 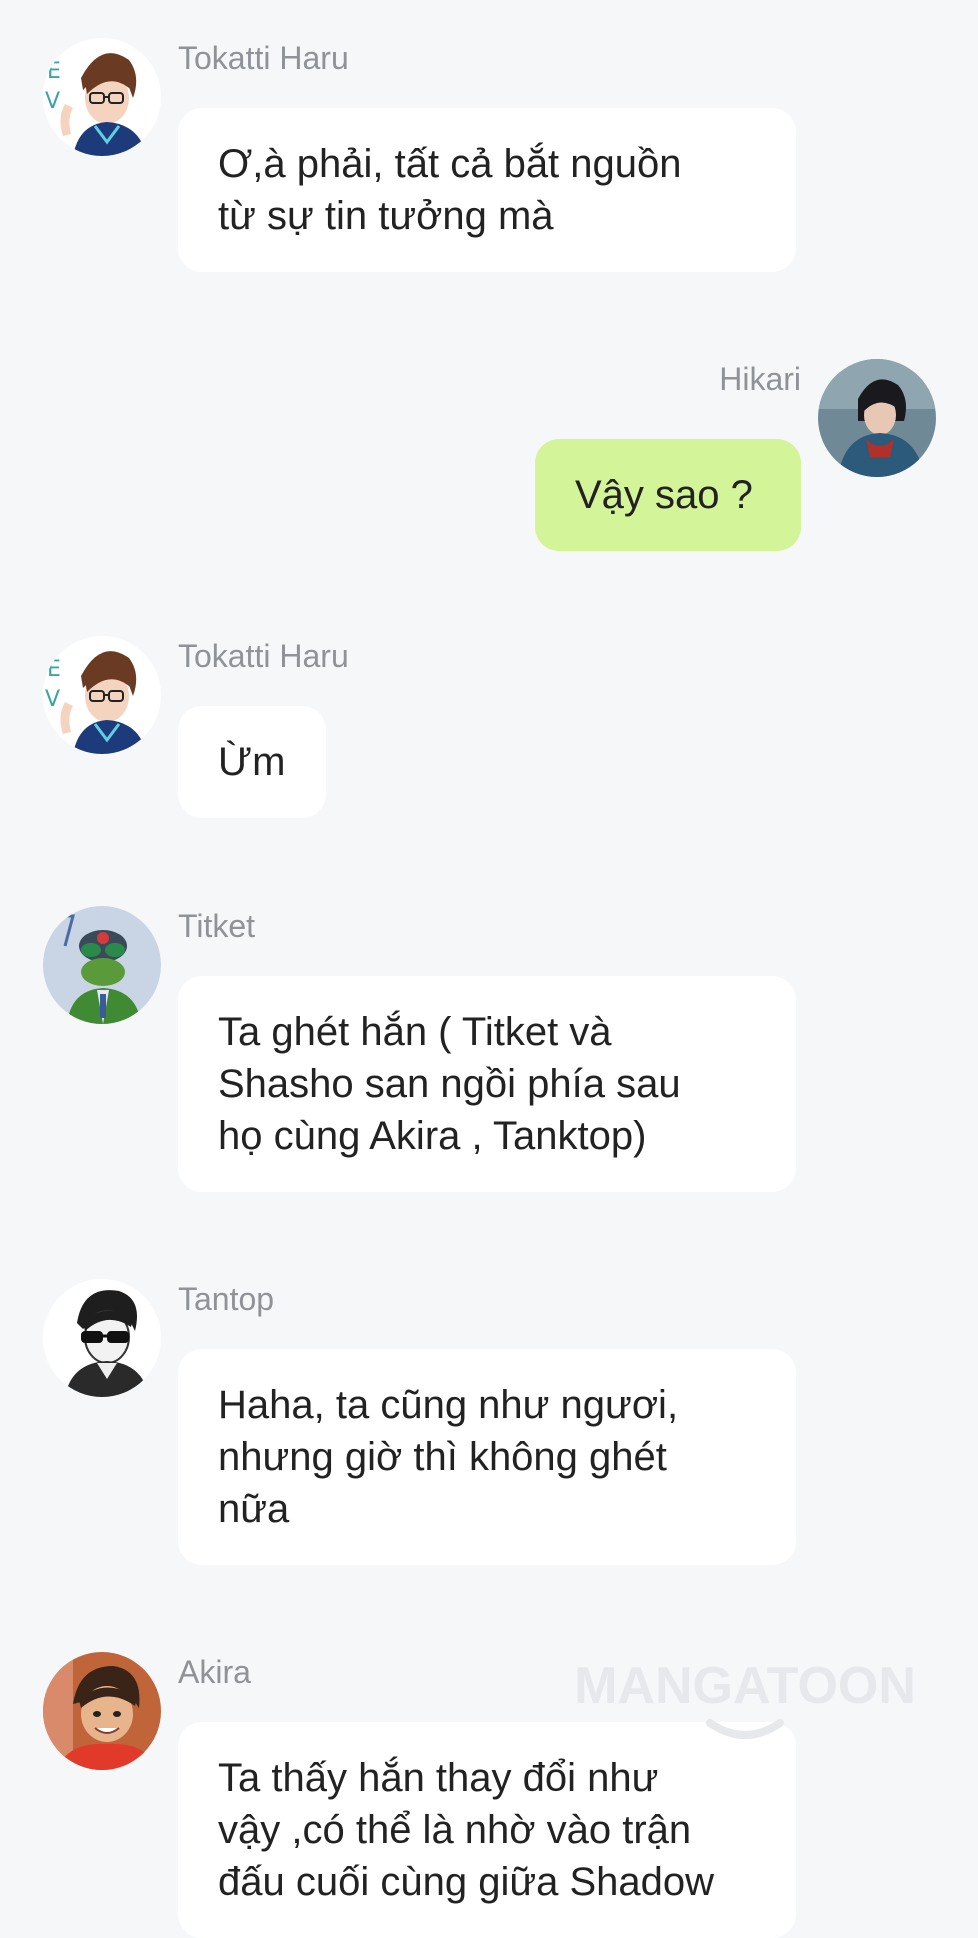 I want to click on message-text-line: Ừm, so click(x=252, y=762).